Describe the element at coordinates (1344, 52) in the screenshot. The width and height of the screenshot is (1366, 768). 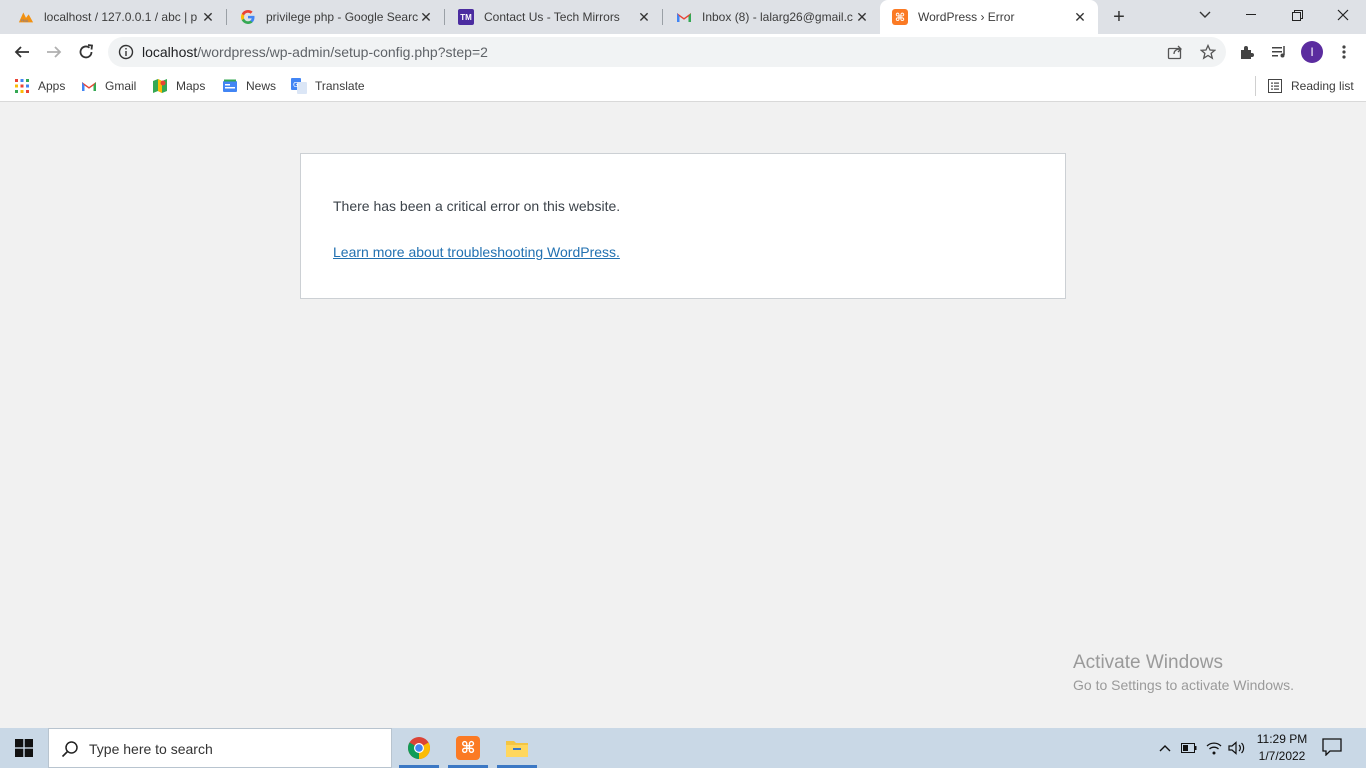
I see `chrome-menu-icon` at that location.